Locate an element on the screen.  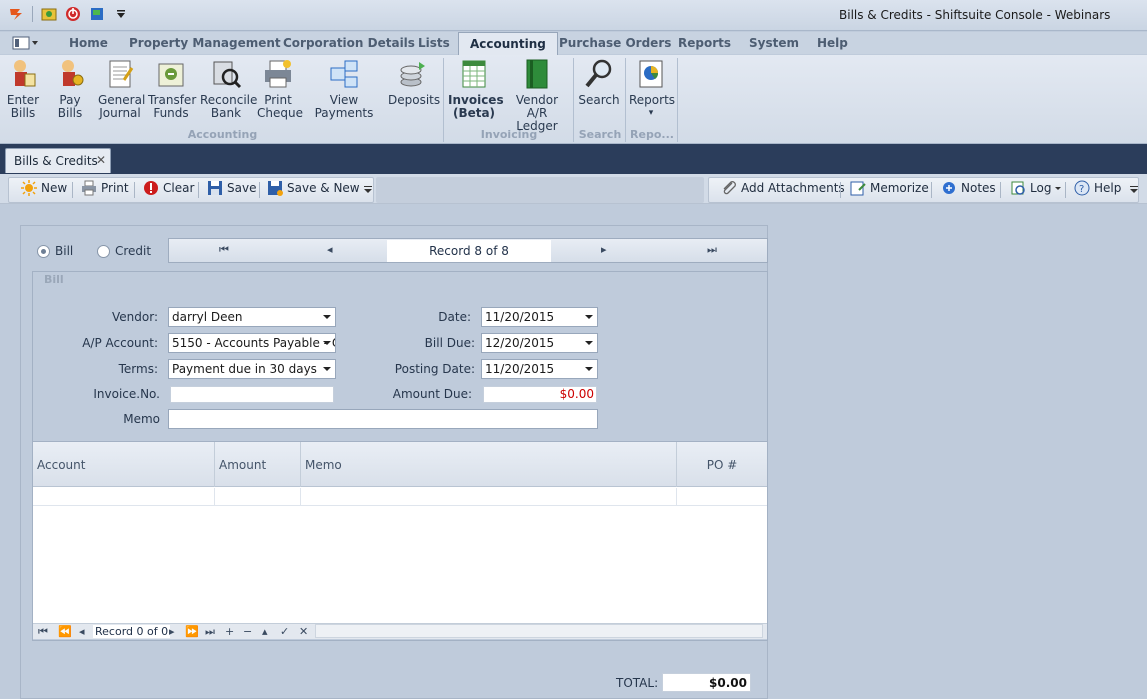
memo-input is located at coordinates (383, 419).